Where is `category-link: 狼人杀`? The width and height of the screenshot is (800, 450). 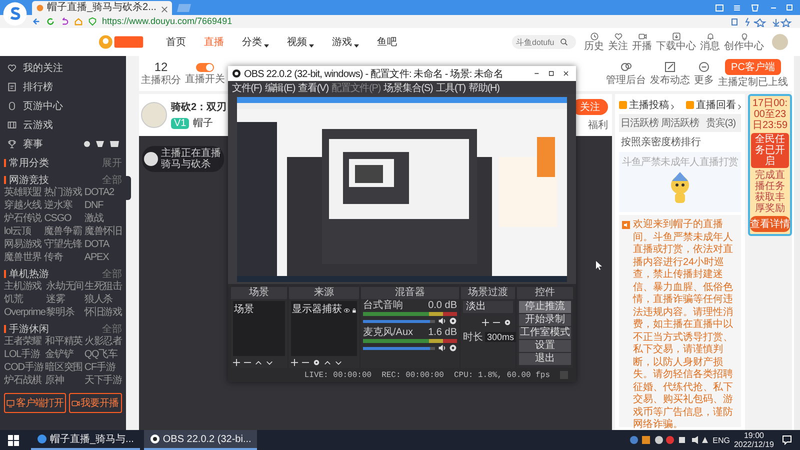 category-link: 狼人杀 is located at coordinates (103, 300).